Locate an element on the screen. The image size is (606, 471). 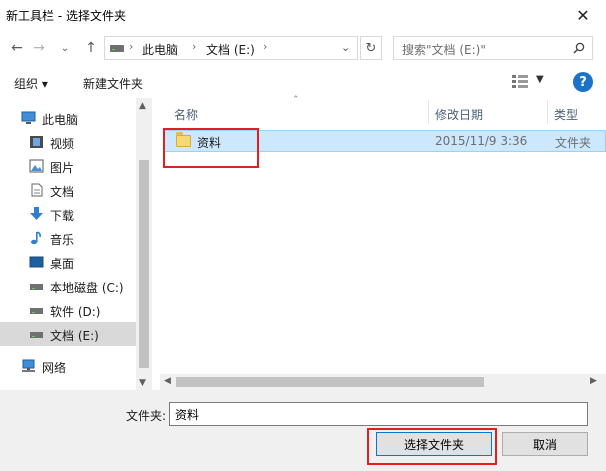
navigation-scrollbar: ▲ ▼ is located at coordinates (144, 244).